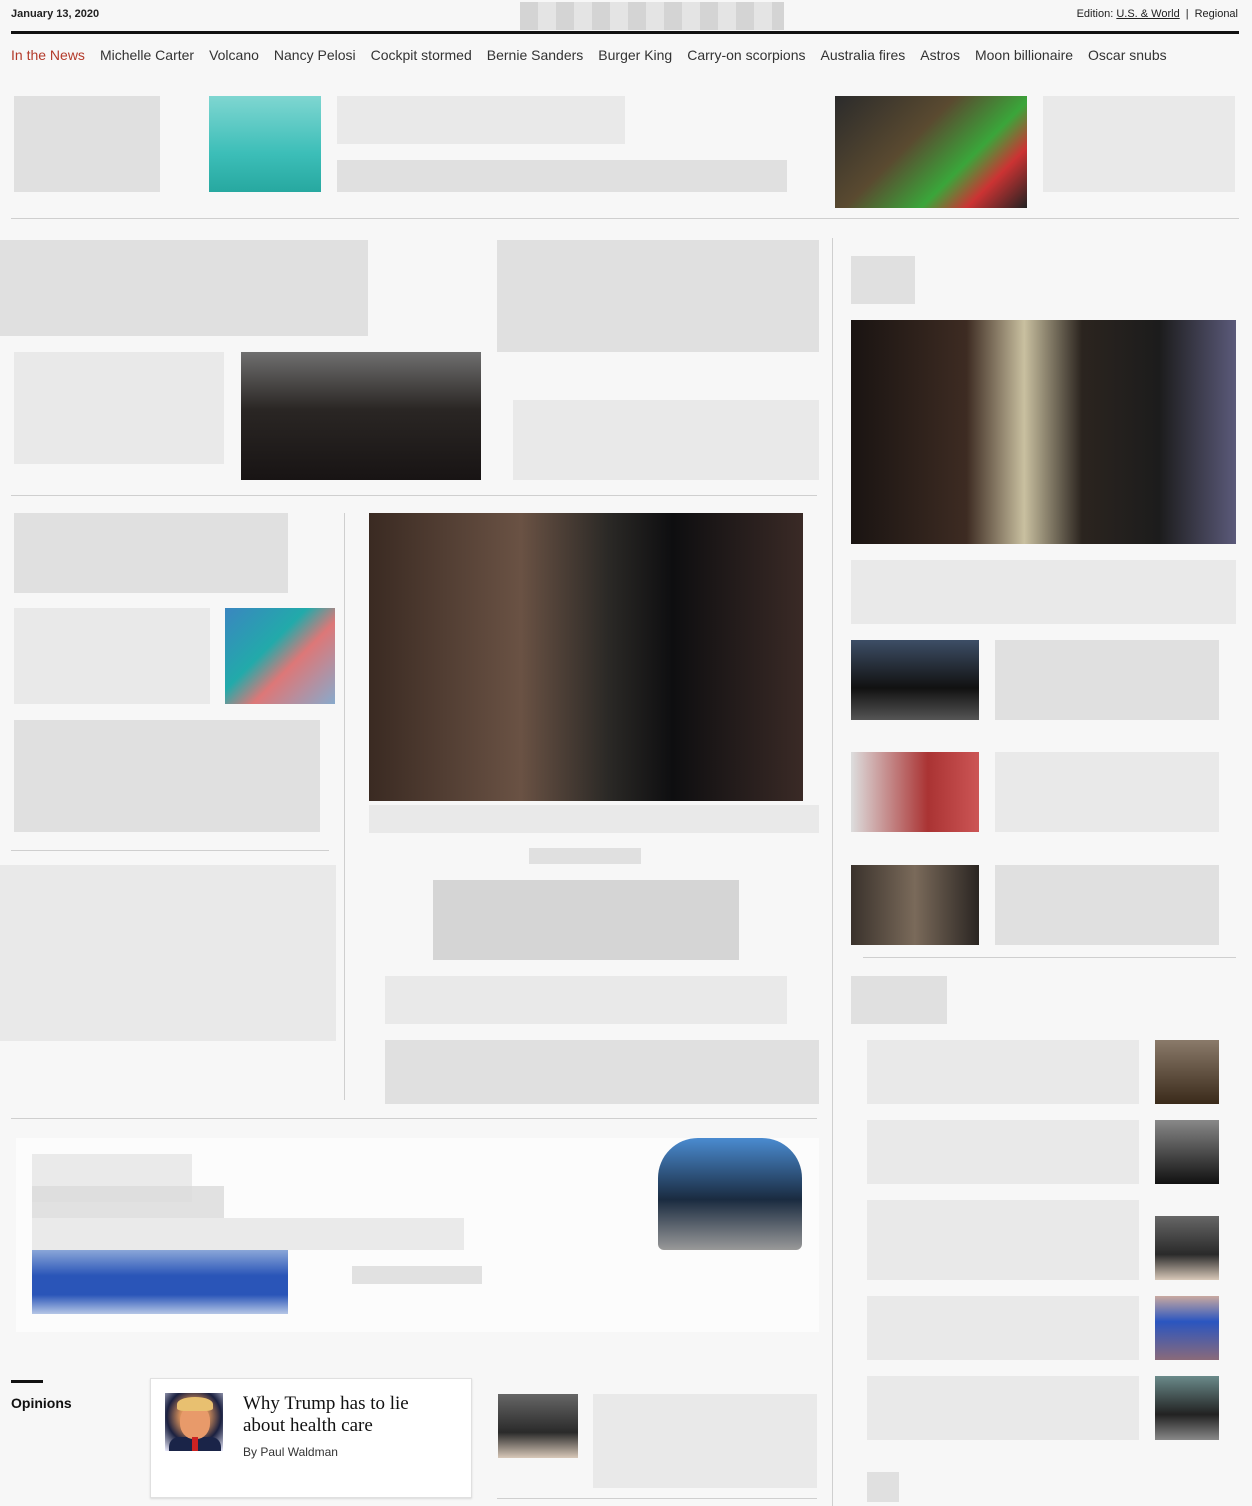 This screenshot has height=1506, width=1252. Describe the element at coordinates (195, 1404) in the screenshot. I see `author-photo-hair` at that location.